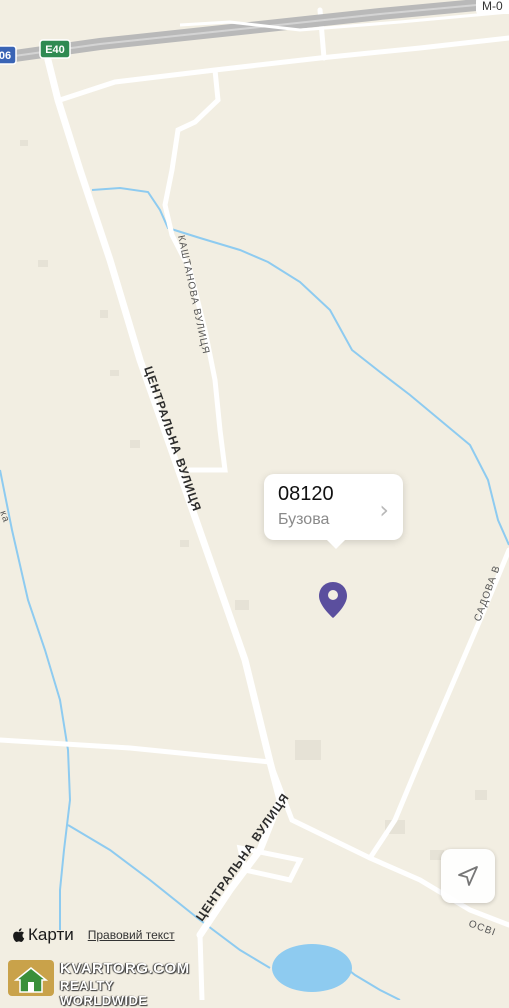  I want to click on apple-logo-icon, so click(19, 935).